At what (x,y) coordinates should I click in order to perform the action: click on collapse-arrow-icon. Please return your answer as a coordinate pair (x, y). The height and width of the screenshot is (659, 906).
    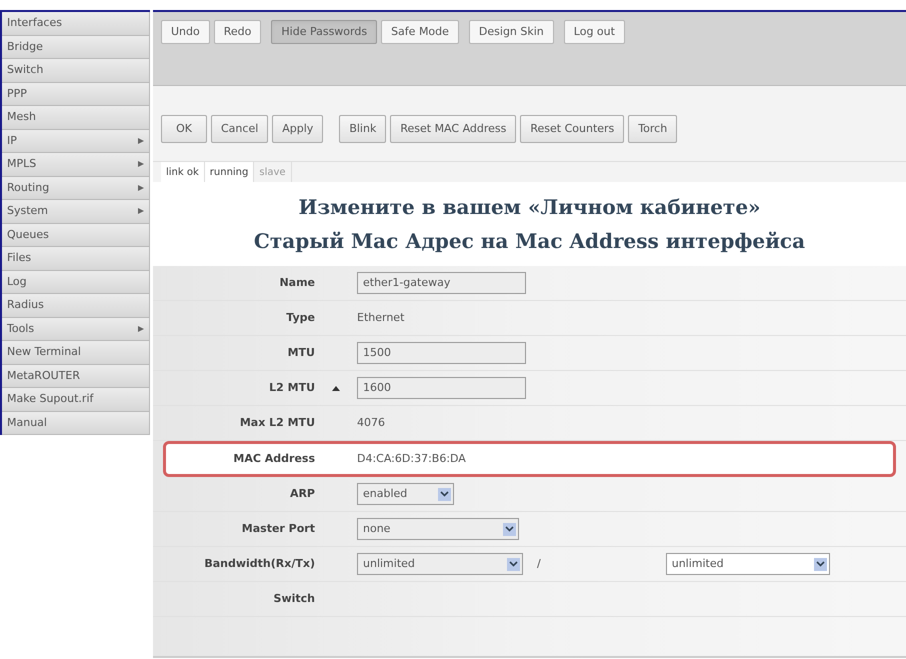
    Looking at the image, I should click on (336, 388).